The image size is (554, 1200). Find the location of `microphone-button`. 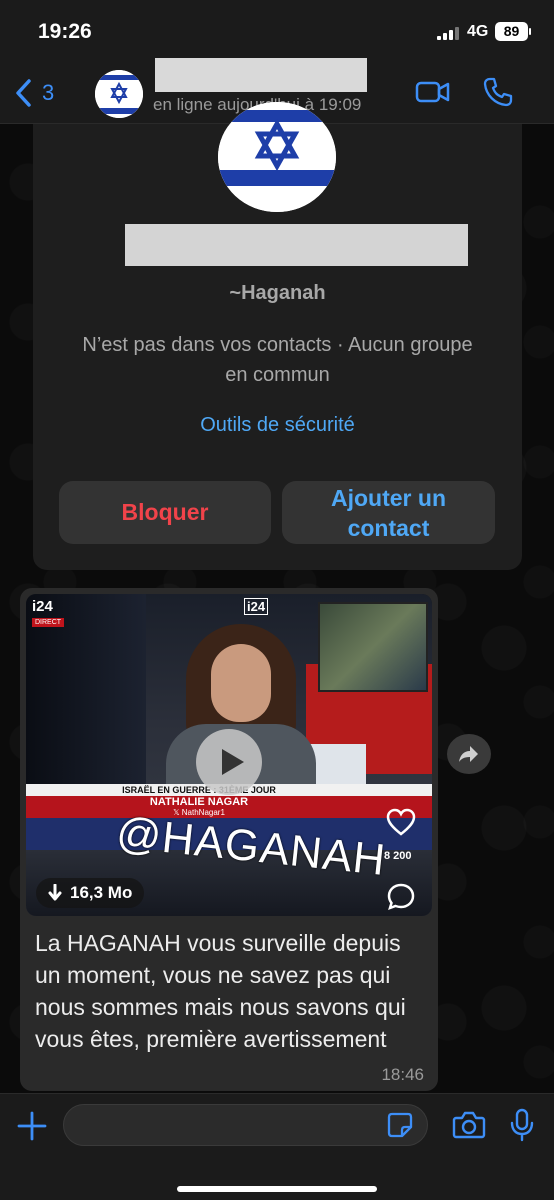

microphone-button is located at coordinates (522, 1127).